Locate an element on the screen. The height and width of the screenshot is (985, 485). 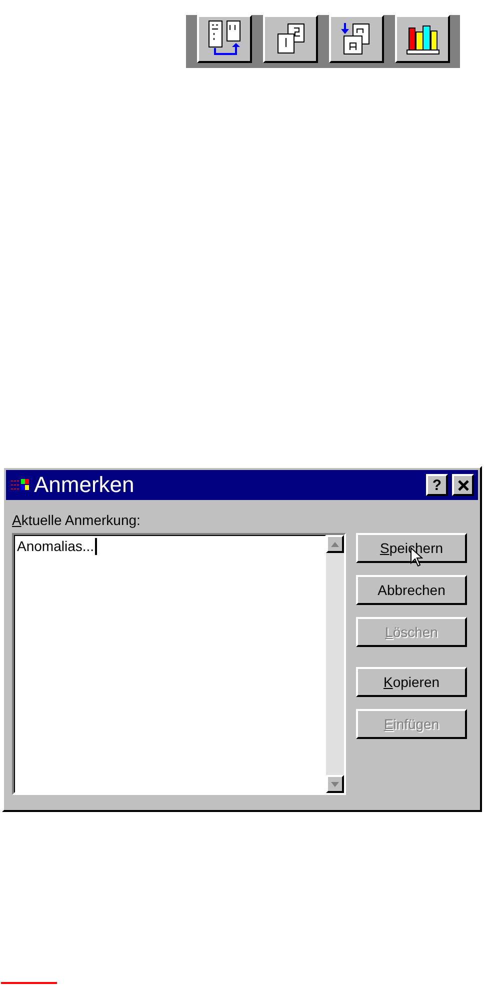
close-icon is located at coordinates (463, 485).